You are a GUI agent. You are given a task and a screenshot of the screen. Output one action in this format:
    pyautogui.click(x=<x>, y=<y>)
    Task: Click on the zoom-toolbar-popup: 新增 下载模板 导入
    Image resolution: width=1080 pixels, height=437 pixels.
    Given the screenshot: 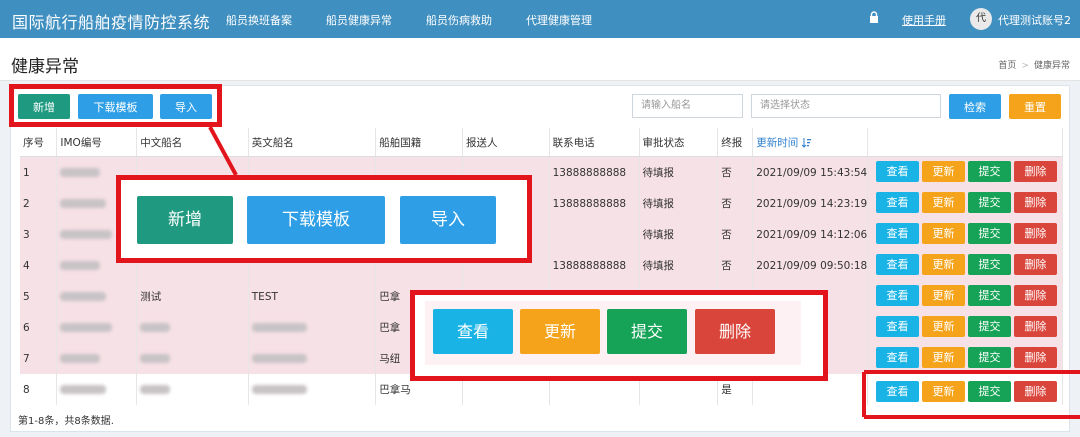 What is the action you would take?
    pyautogui.click(x=324, y=219)
    